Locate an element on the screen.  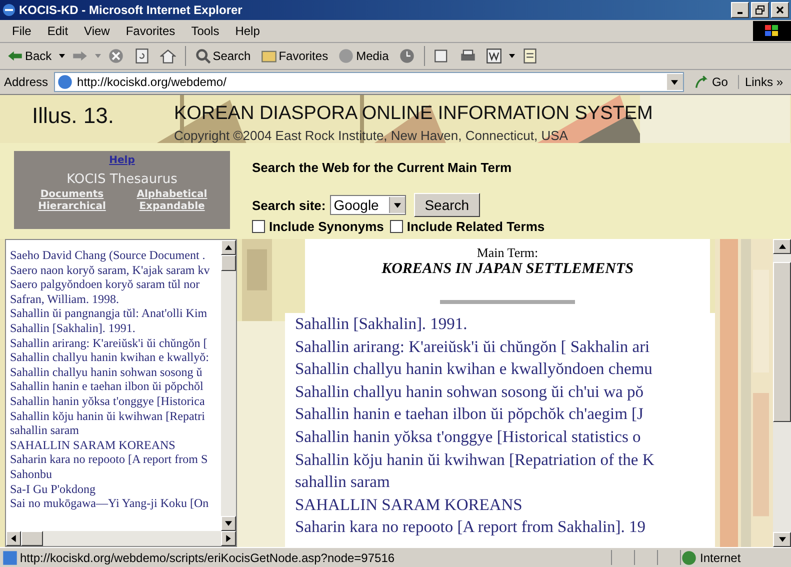
globe-icon is located at coordinates (689, 558).